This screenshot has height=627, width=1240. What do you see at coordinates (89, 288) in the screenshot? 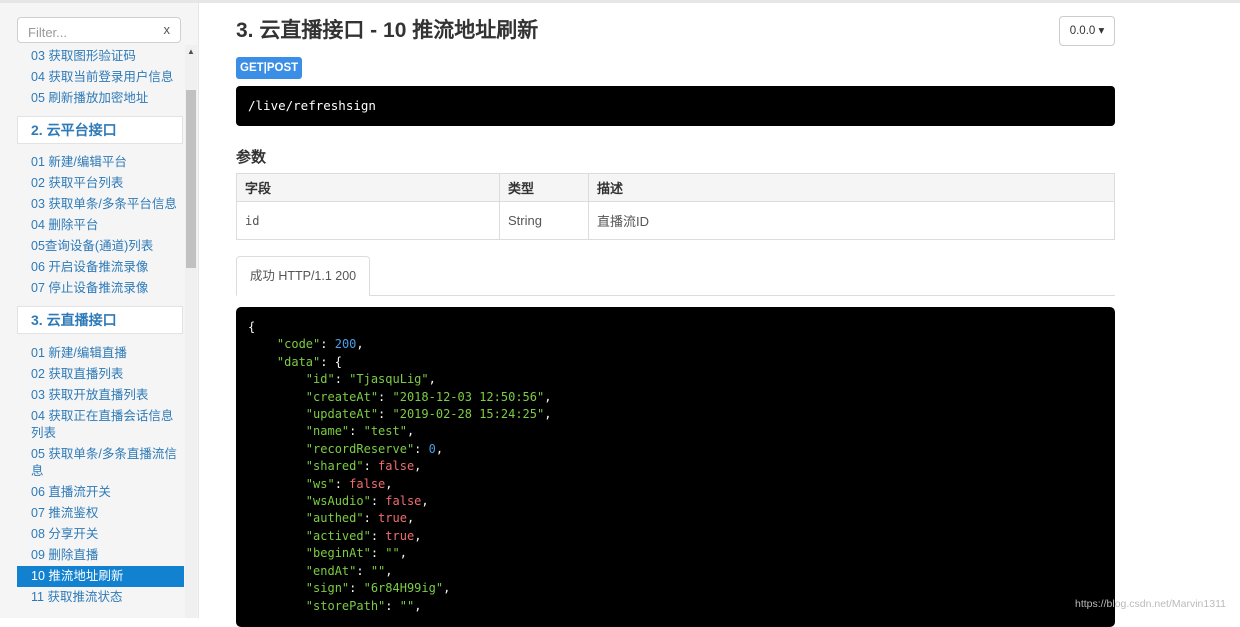
I see `nav-item-stop-record: 07 停止设备推流录像` at bounding box center [89, 288].